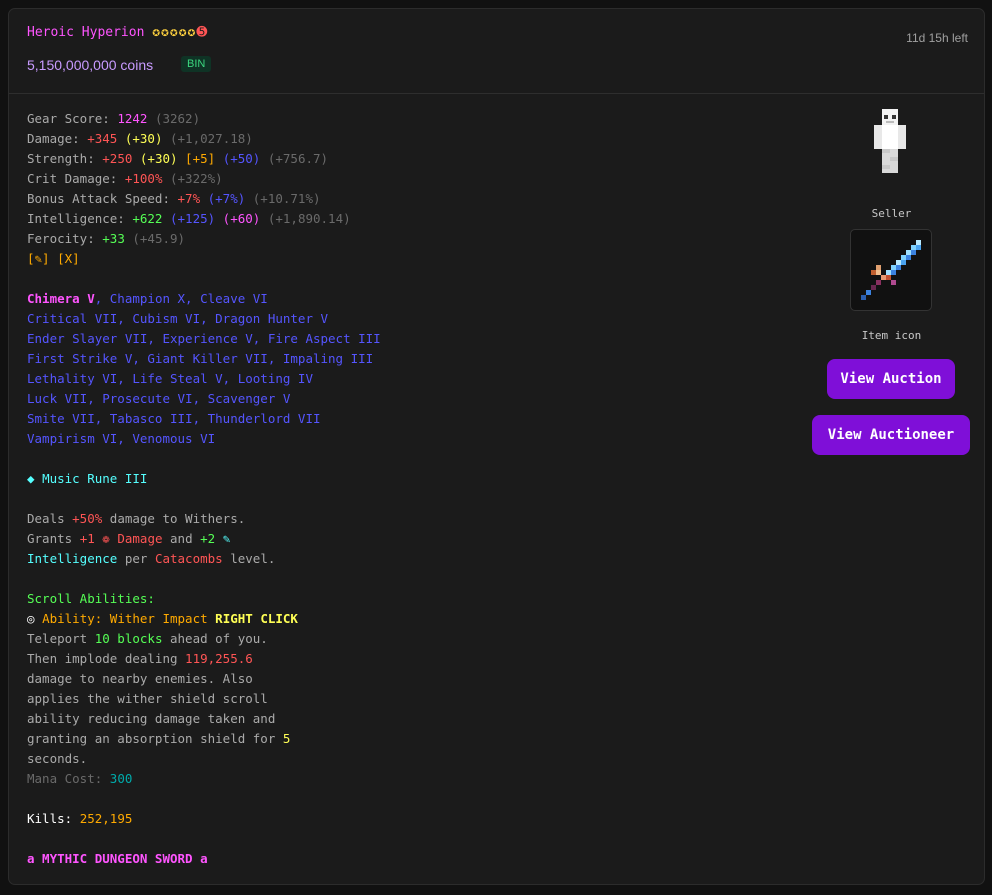 The height and width of the screenshot is (895, 992). What do you see at coordinates (136, 558) in the screenshot?
I see `grants-per: per` at bounding box center [136, 558].